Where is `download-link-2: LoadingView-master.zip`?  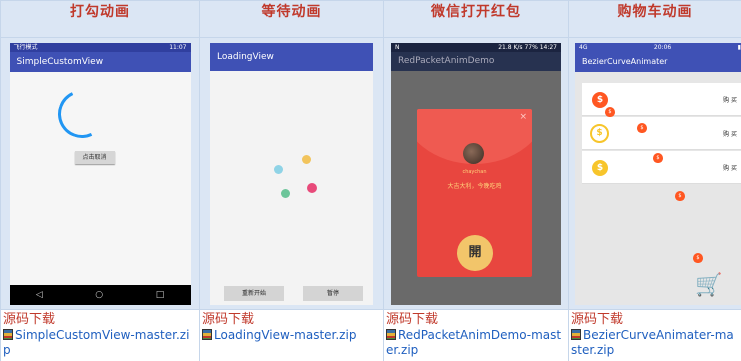
download-link-2: LoadingView-master.zip is located at coordinates (291, 335).